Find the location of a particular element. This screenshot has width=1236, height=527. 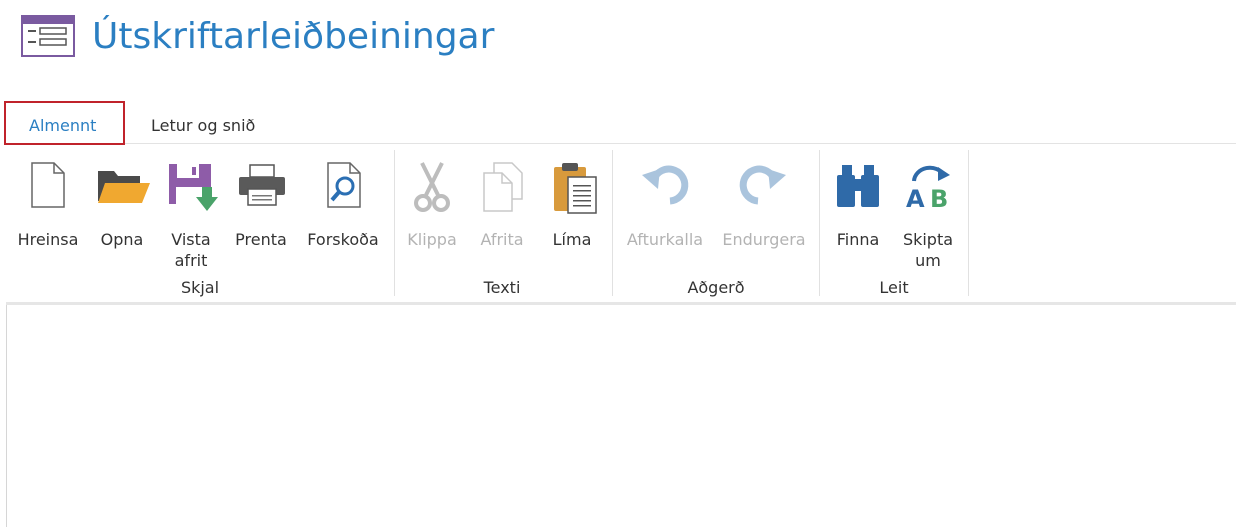

print-preview-button: Forskoða is located at coordinates (343, 215).